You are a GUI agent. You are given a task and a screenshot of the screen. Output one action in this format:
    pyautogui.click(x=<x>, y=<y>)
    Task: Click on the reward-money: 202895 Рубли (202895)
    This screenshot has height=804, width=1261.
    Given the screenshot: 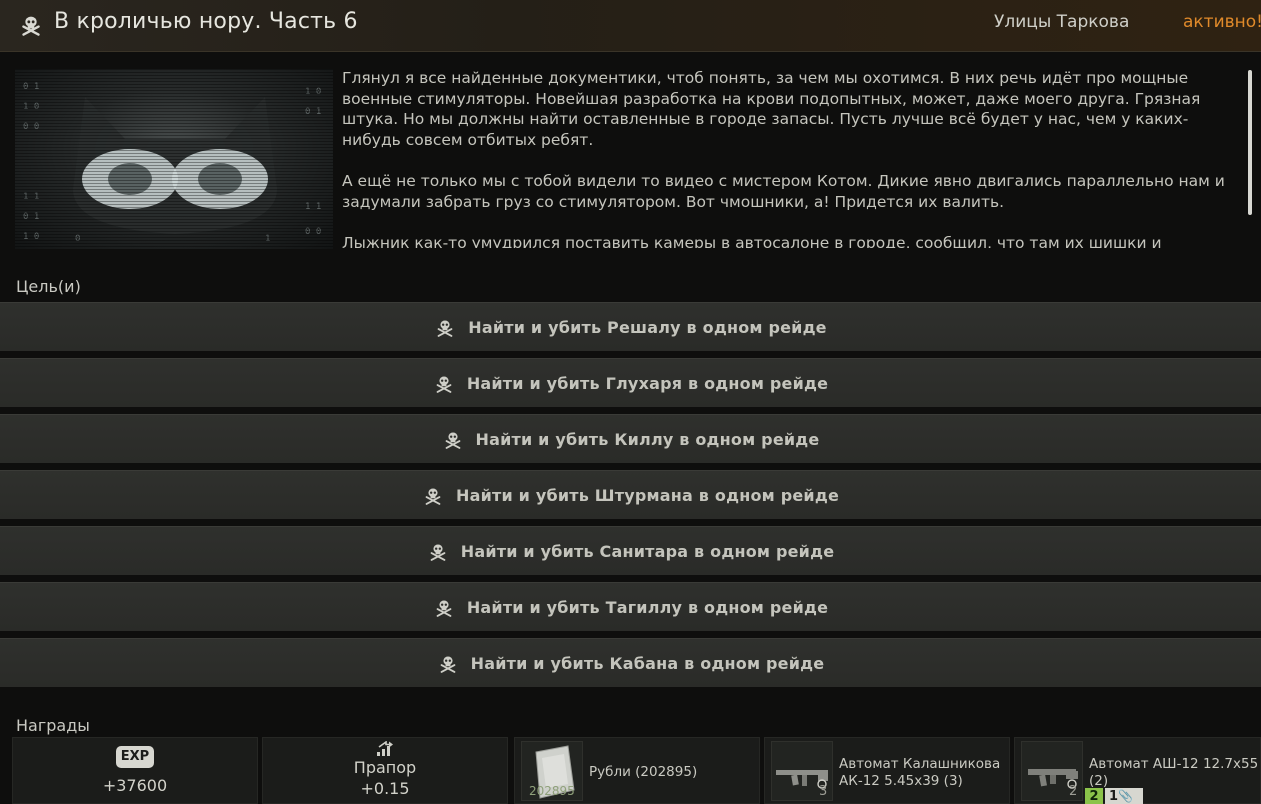 What is the action you would take?
    pyautogui.click(x=637, y=770)
    